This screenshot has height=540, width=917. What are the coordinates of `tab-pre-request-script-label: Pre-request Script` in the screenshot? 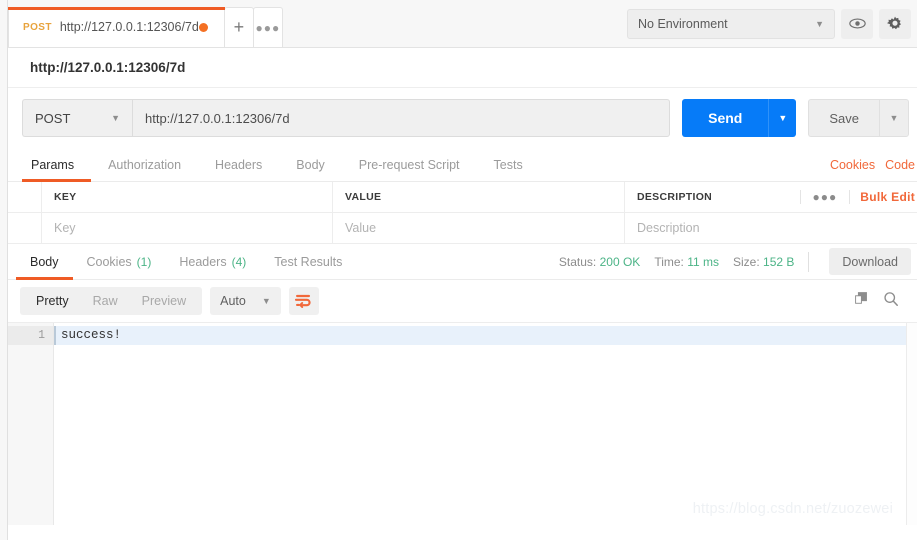 It's located at (409, 164).